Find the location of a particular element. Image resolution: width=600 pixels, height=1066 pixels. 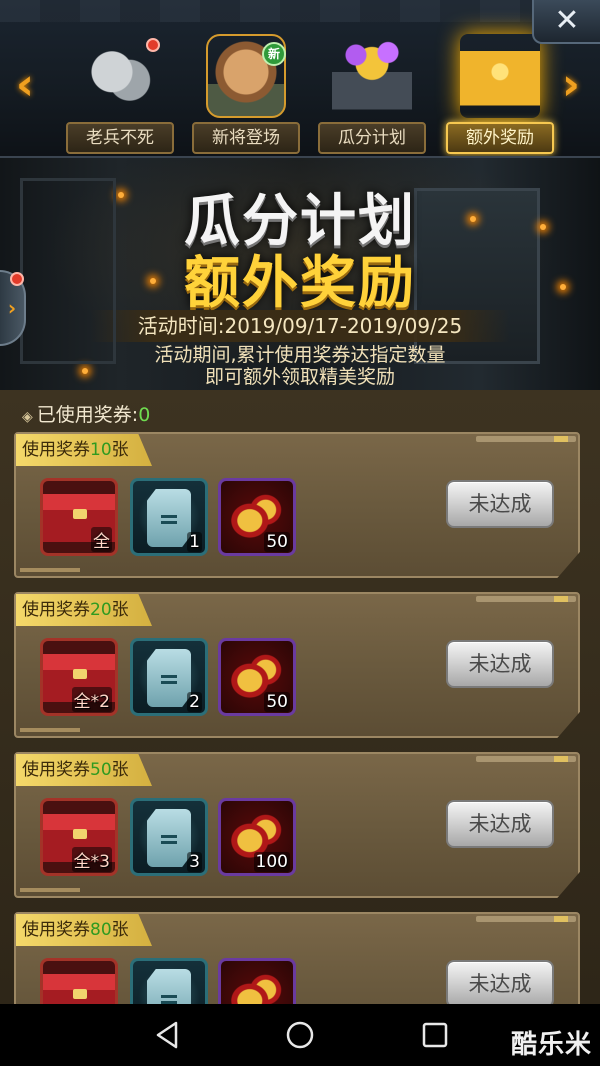

activity-tab-bar: ‹ 老兵不死 新 新将登场 瓜分计划 额外奖励 › ✕ is located at coordinates (300, 79).